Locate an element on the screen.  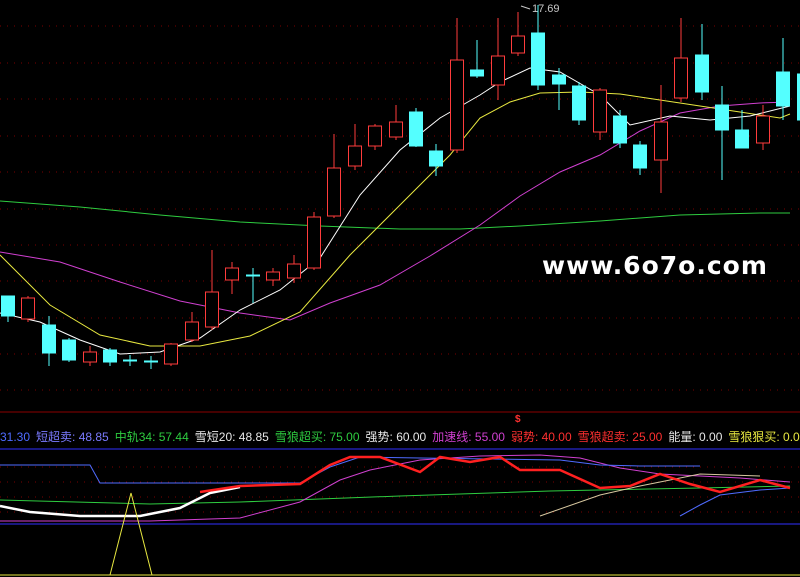
peak-pointer is located at coordinates (525, 7).